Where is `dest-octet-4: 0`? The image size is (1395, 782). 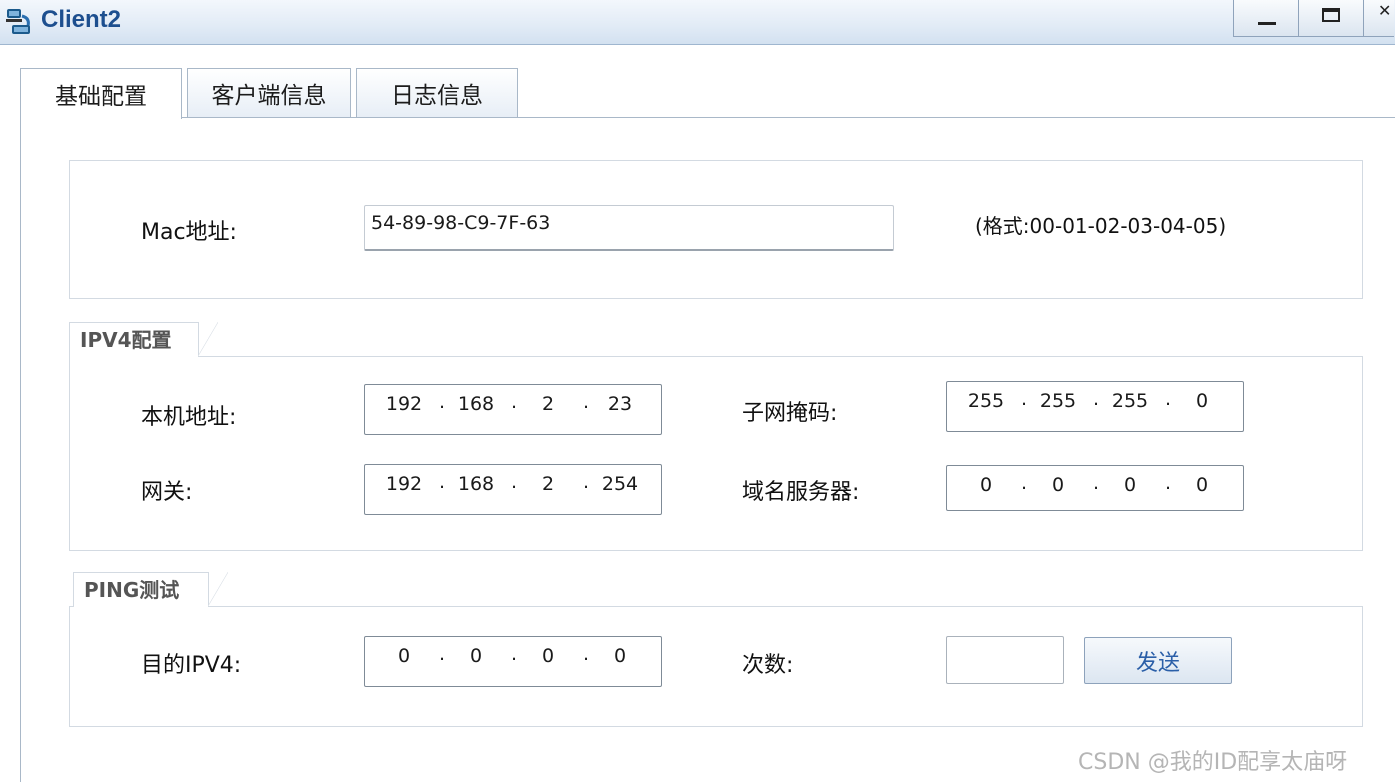 dest-octet-4: 0 is located at coordinates (620, 656).